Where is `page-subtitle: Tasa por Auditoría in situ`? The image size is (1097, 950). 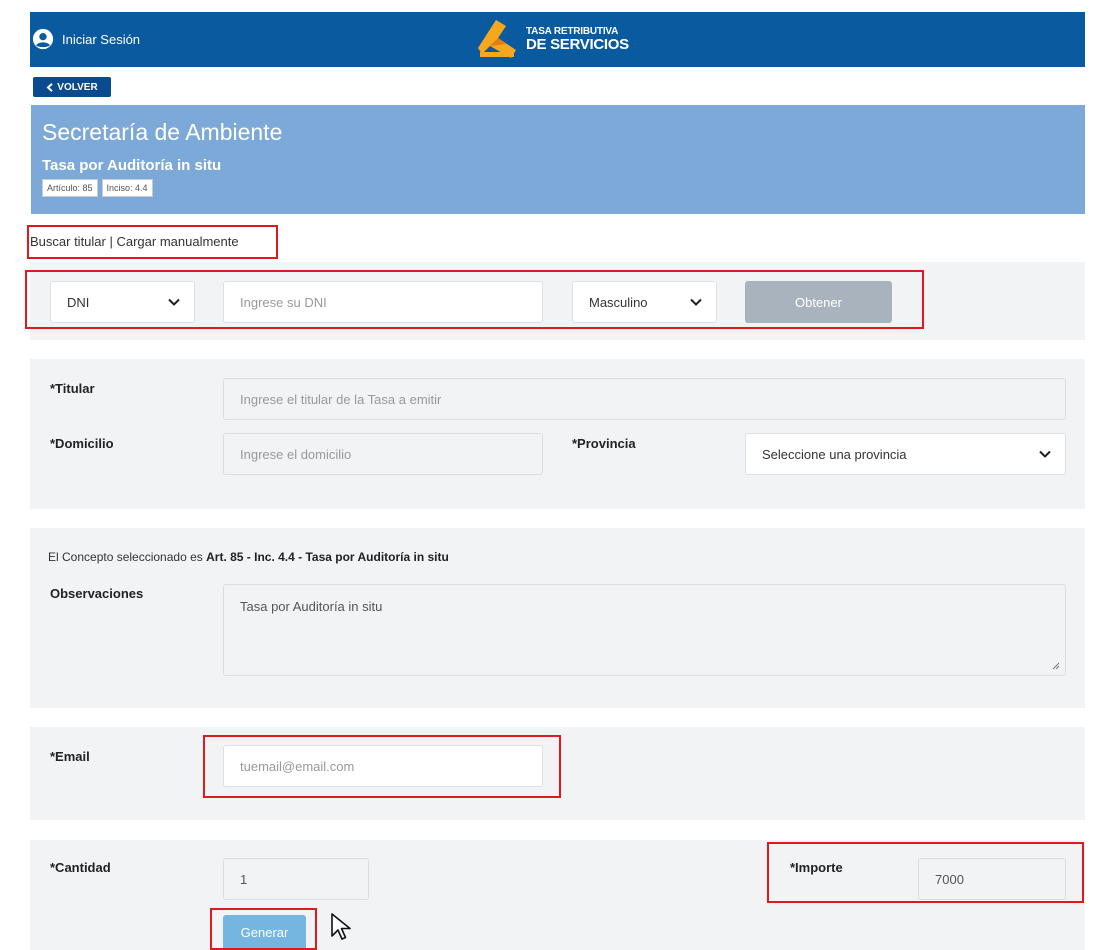 page-subtitle: Tasa por Auditoría in situ is located at coordinates (132, 165).